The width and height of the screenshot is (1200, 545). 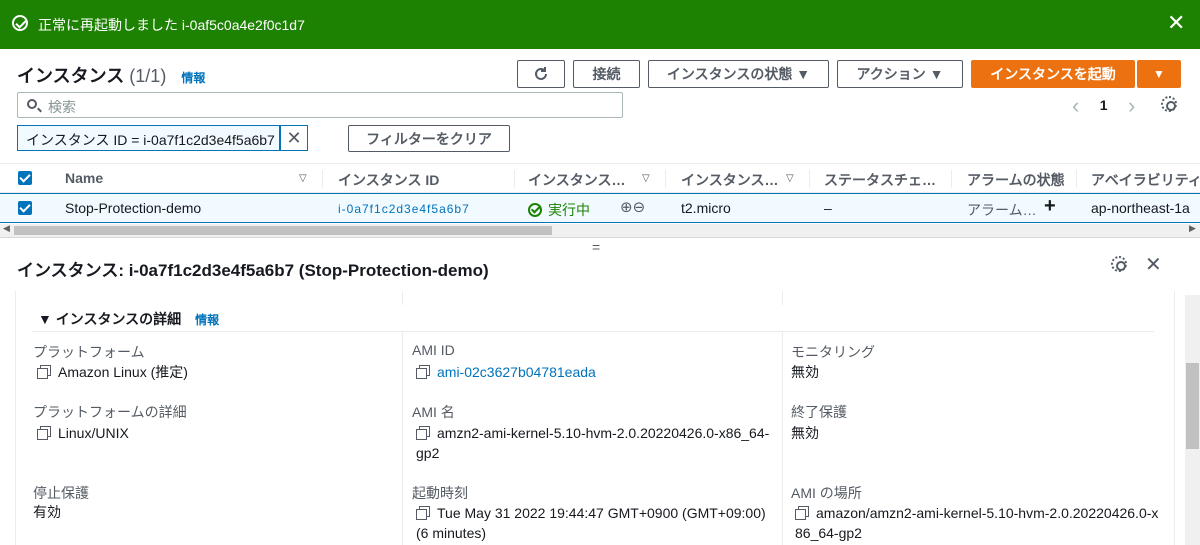 What do you see at coordinates (171, 25) in the screenshot?
I see `banner-message: 正常に再起動しました i-0af5c0a4e2f0c1d7` at bounding box center [171, 25].